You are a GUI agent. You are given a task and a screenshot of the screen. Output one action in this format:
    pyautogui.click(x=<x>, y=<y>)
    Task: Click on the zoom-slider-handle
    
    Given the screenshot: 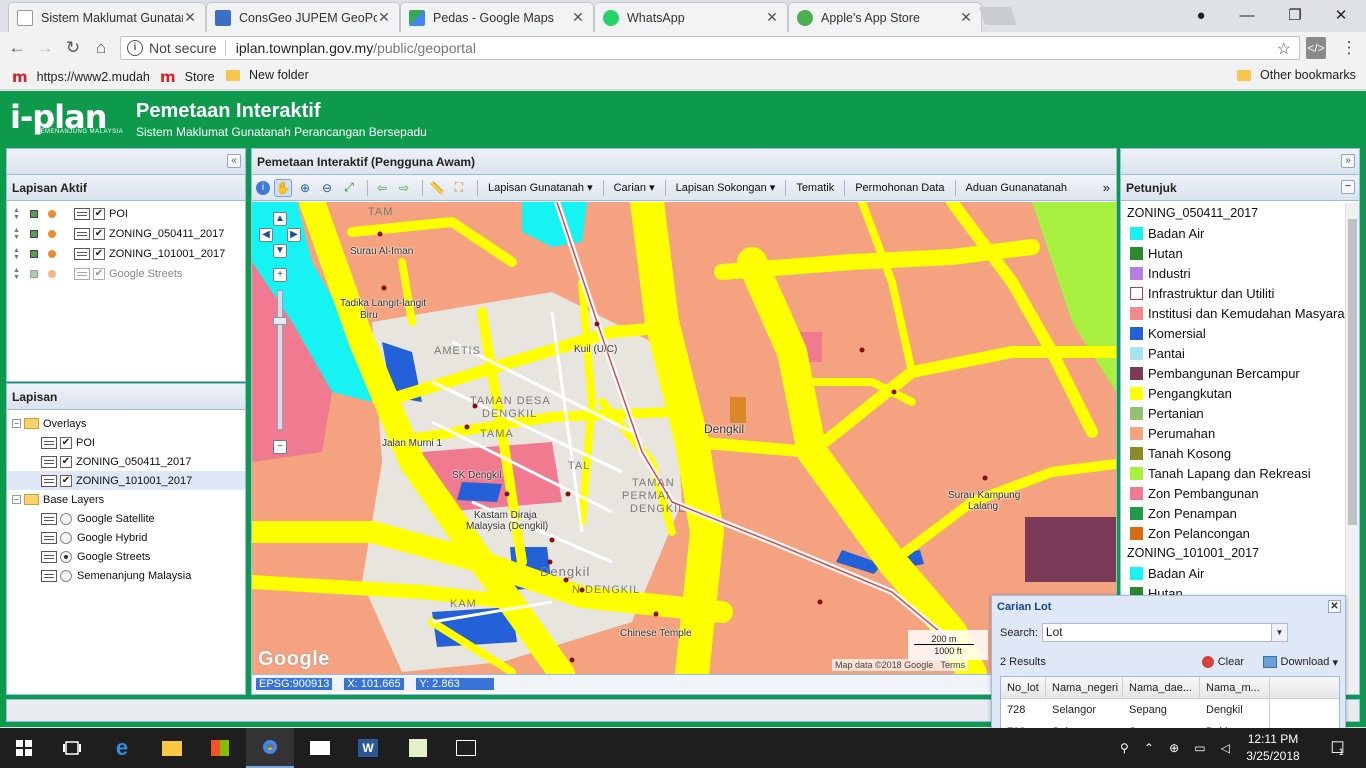 What is the action you would take?
    pyautogui.click(x=280, y=321)
    